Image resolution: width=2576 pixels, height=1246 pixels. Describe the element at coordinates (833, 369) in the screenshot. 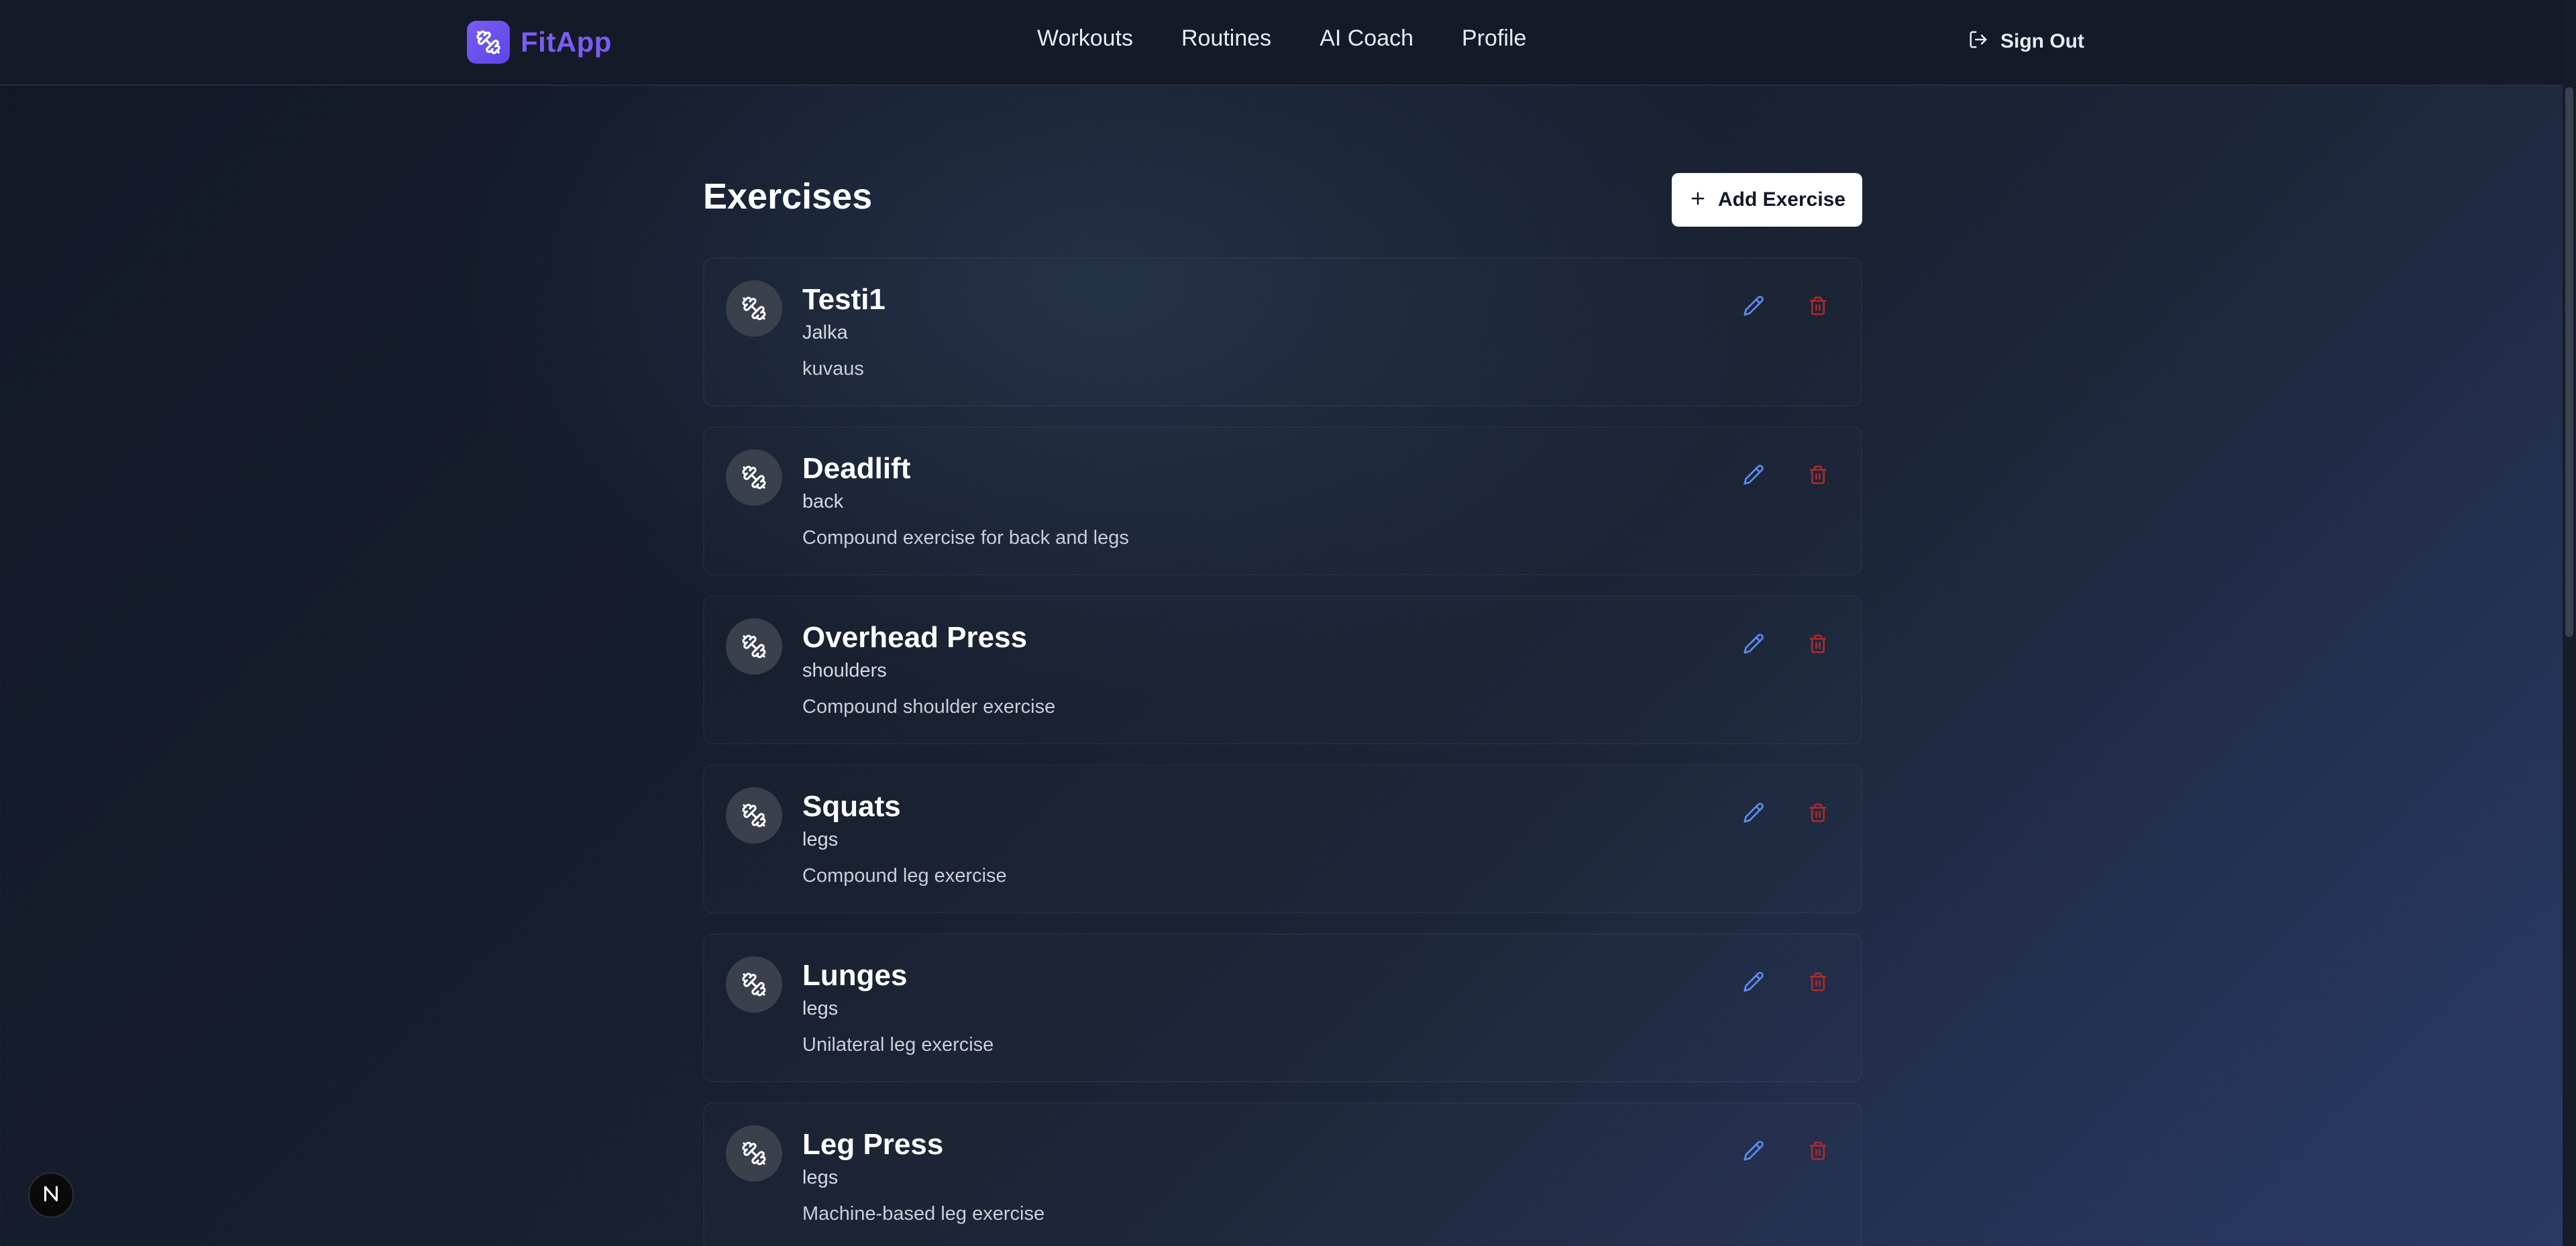

I see `exercise-description: kuvaus` at that location.